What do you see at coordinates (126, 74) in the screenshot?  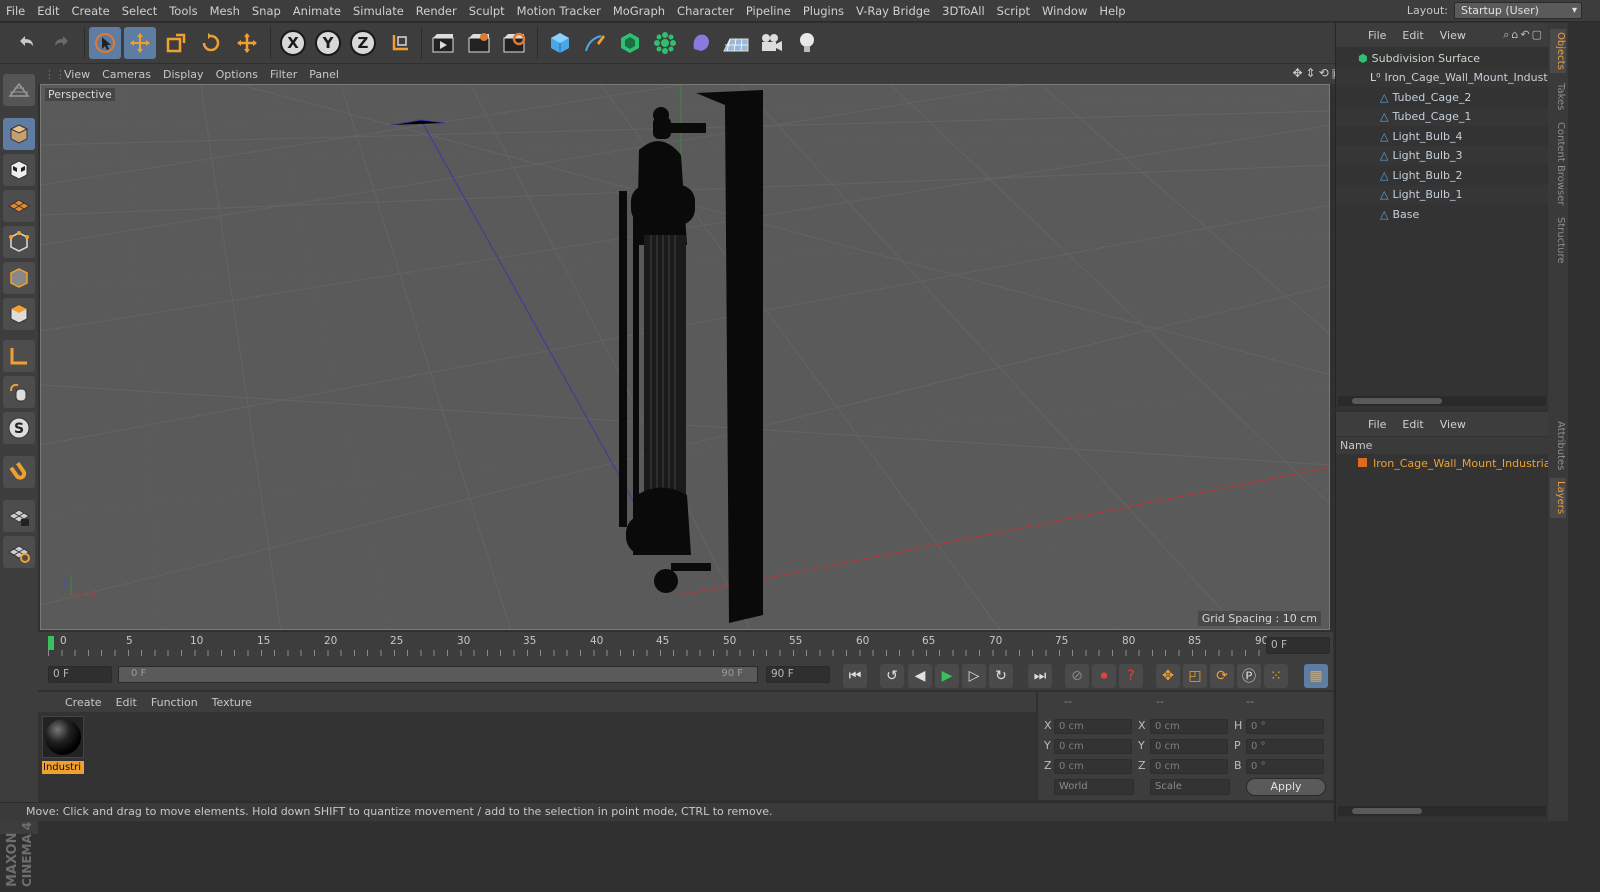 I see `viewport-menu-cameras: Cameras` at bounding box center [126, 74].